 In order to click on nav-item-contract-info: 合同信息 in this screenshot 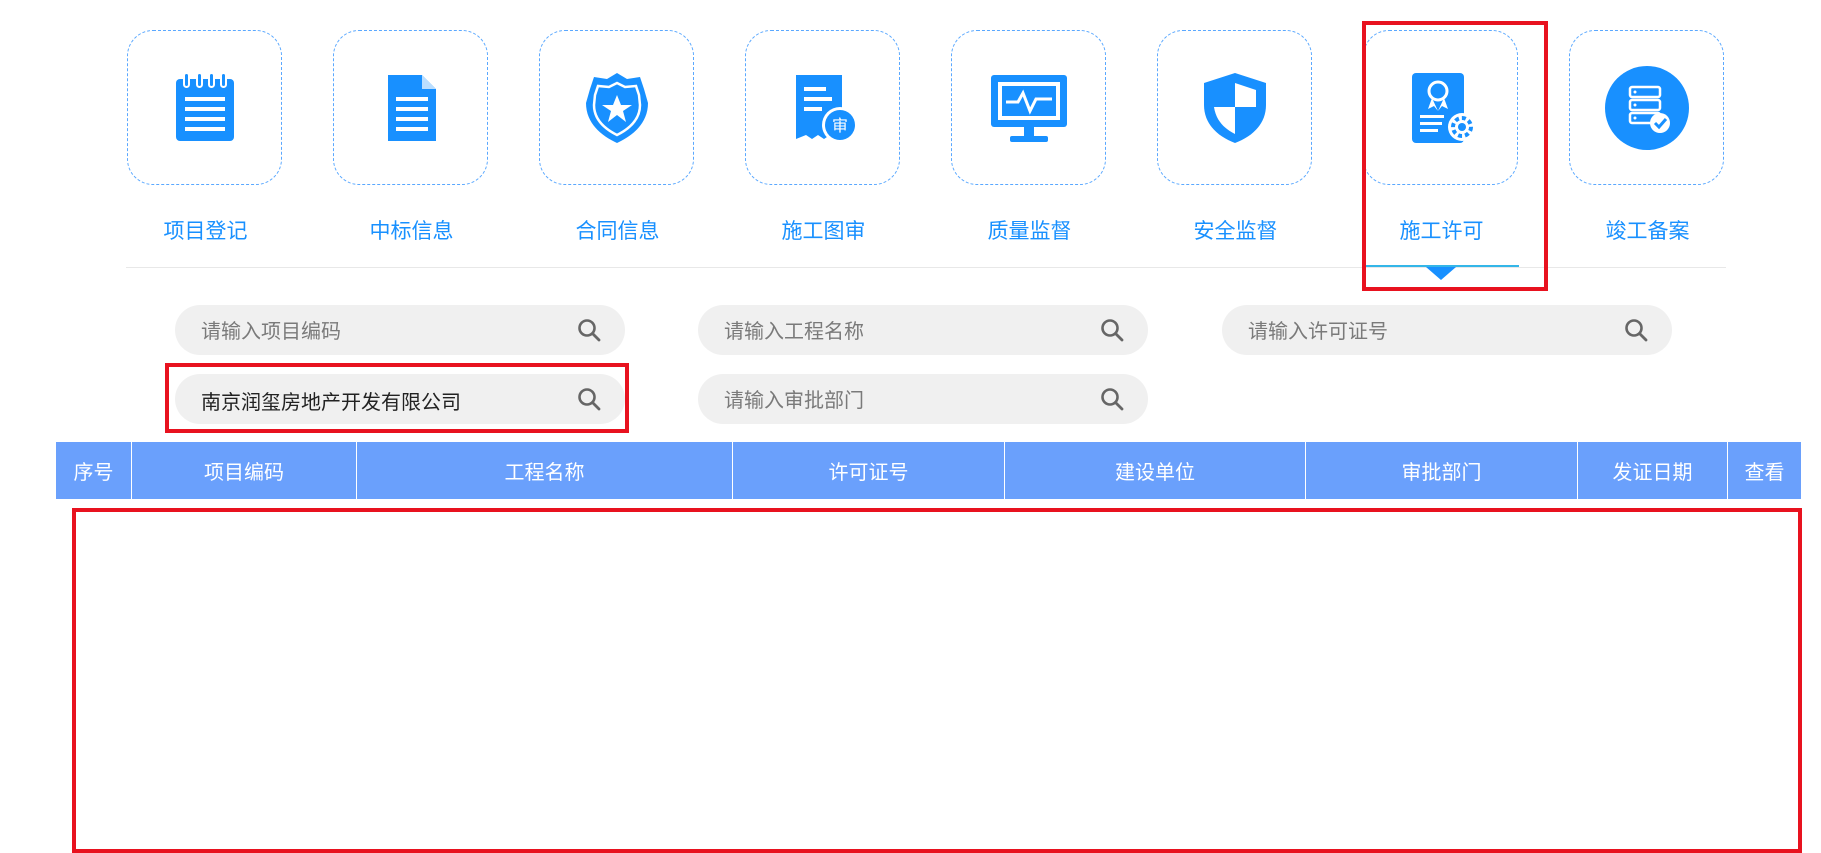, I will do `click(617, 137)`.